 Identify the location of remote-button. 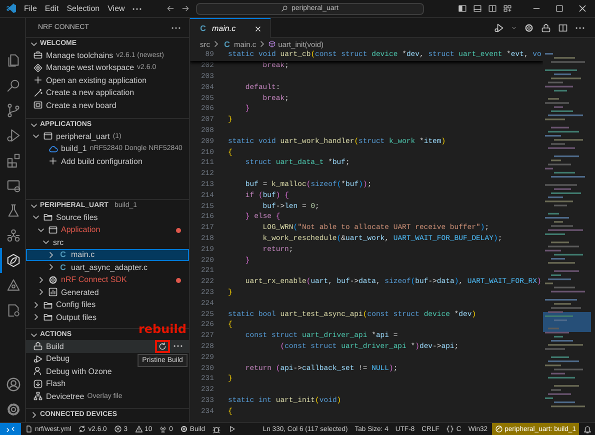
(10, 429).